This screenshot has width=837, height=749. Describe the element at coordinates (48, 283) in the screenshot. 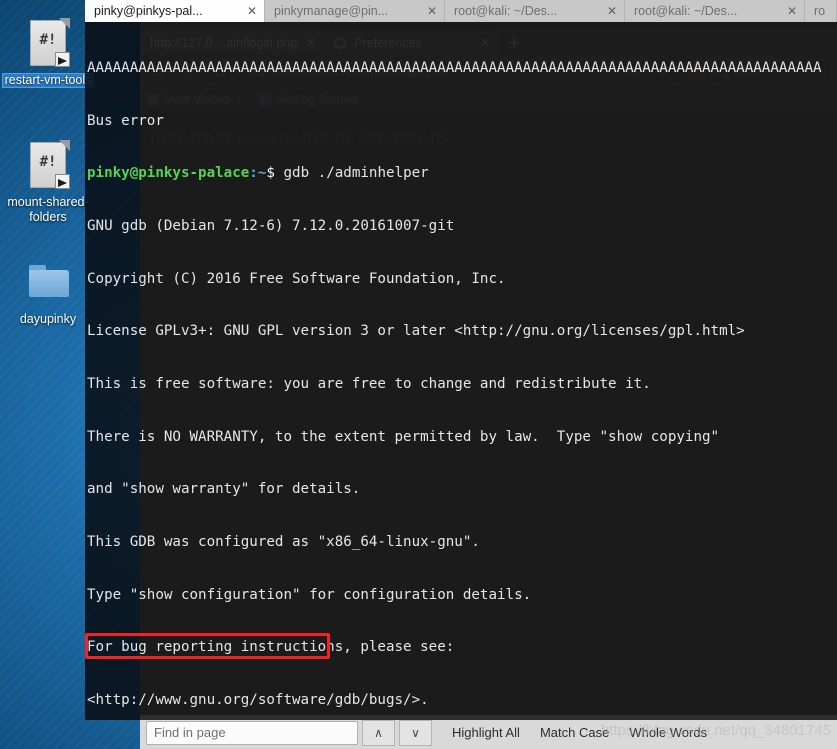

I see `folder-icon` at that location.